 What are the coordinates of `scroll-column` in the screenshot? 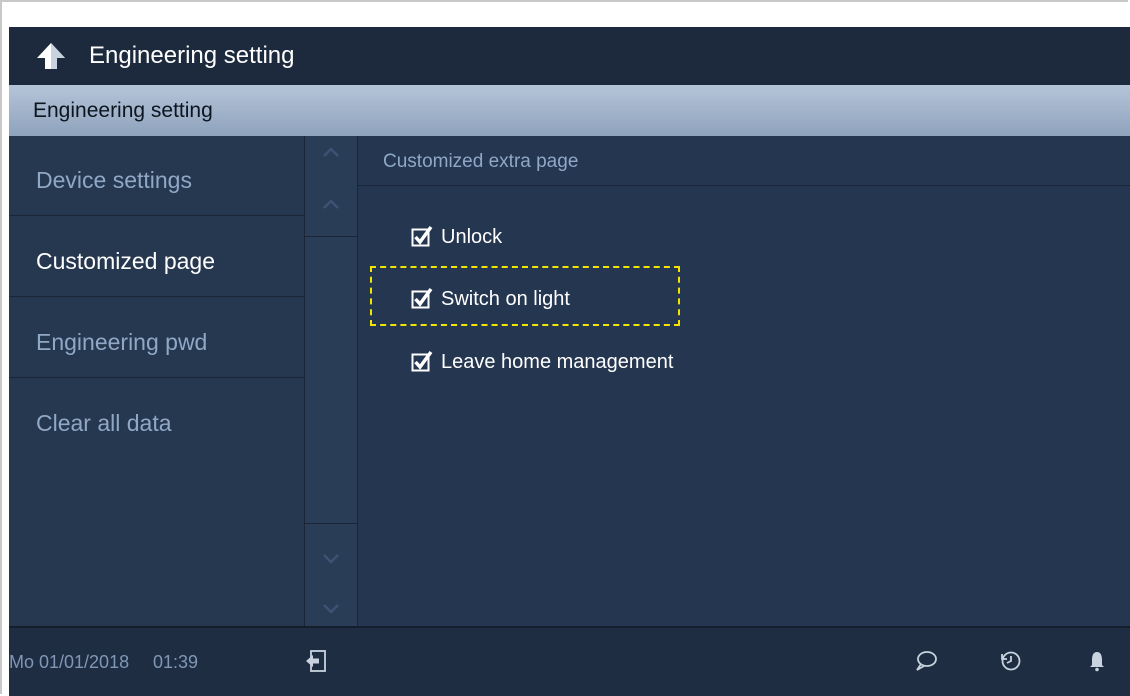 It's located at (331, 381).